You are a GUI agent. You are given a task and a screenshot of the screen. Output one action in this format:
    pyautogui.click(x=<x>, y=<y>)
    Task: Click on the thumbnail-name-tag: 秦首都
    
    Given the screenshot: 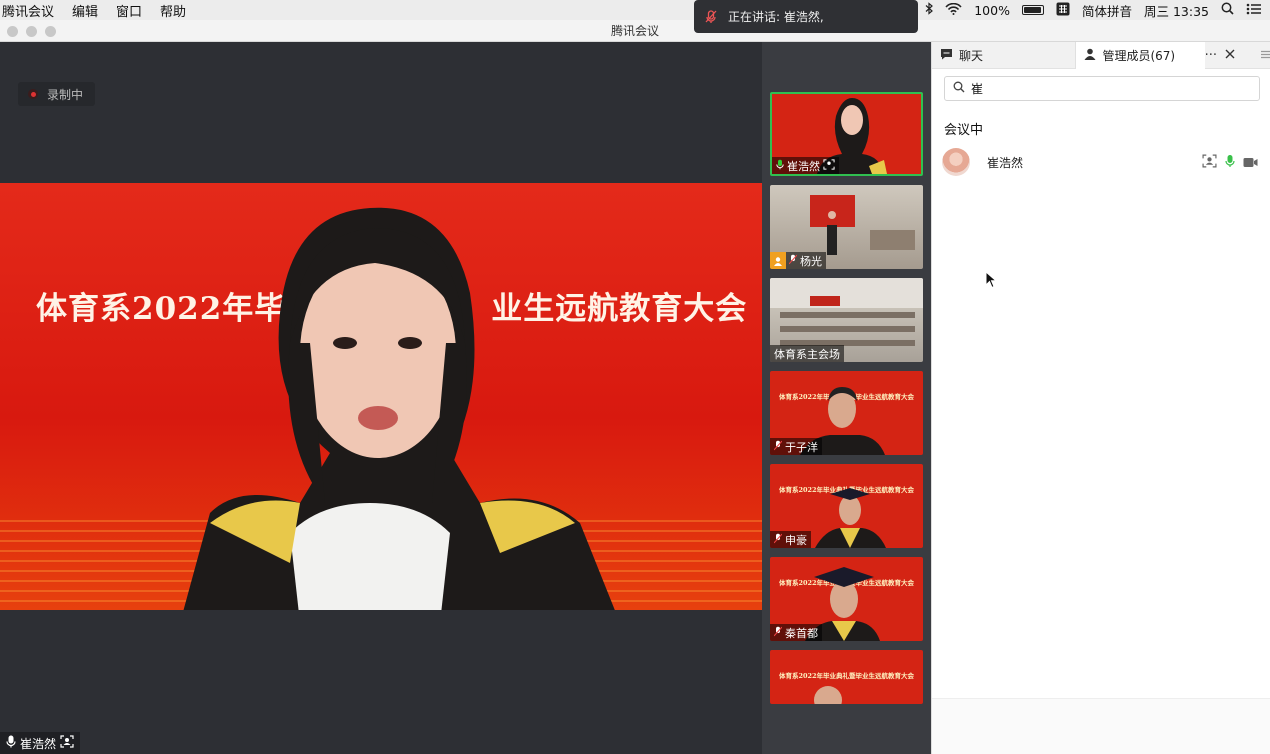 What is the action you would take?
    pyautogui.click(x=796, y=632)
    